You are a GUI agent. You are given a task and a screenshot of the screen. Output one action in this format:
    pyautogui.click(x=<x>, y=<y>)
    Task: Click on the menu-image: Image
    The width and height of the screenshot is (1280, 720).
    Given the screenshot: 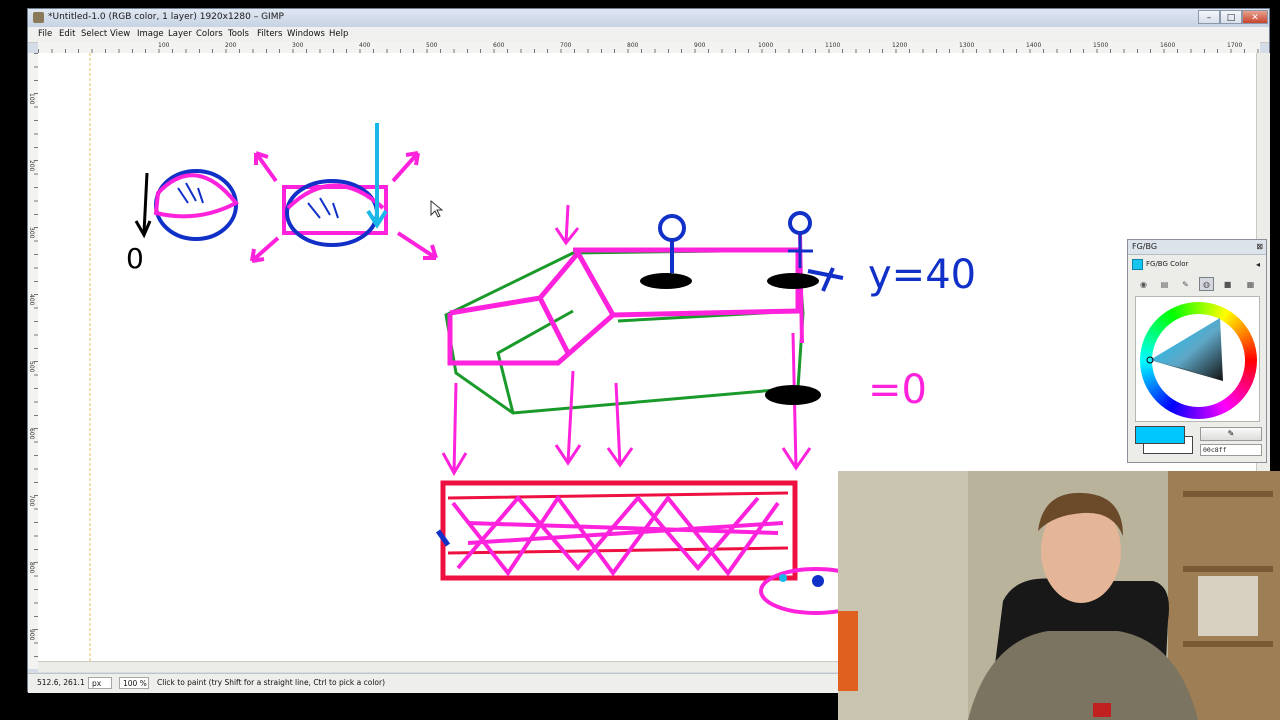 What is the action you would take?
    pyautogui.click(x=150, y=34)
    